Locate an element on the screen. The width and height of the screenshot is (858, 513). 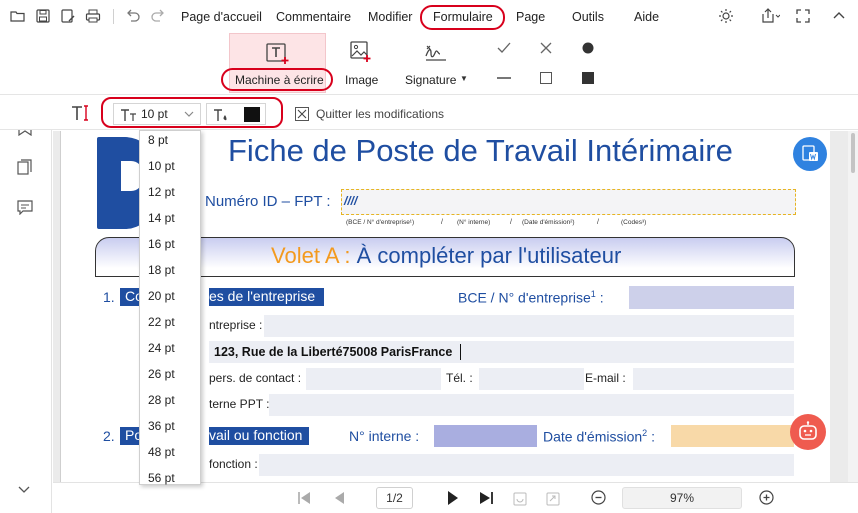
id-field: //// is located at coordinates (568, 202).